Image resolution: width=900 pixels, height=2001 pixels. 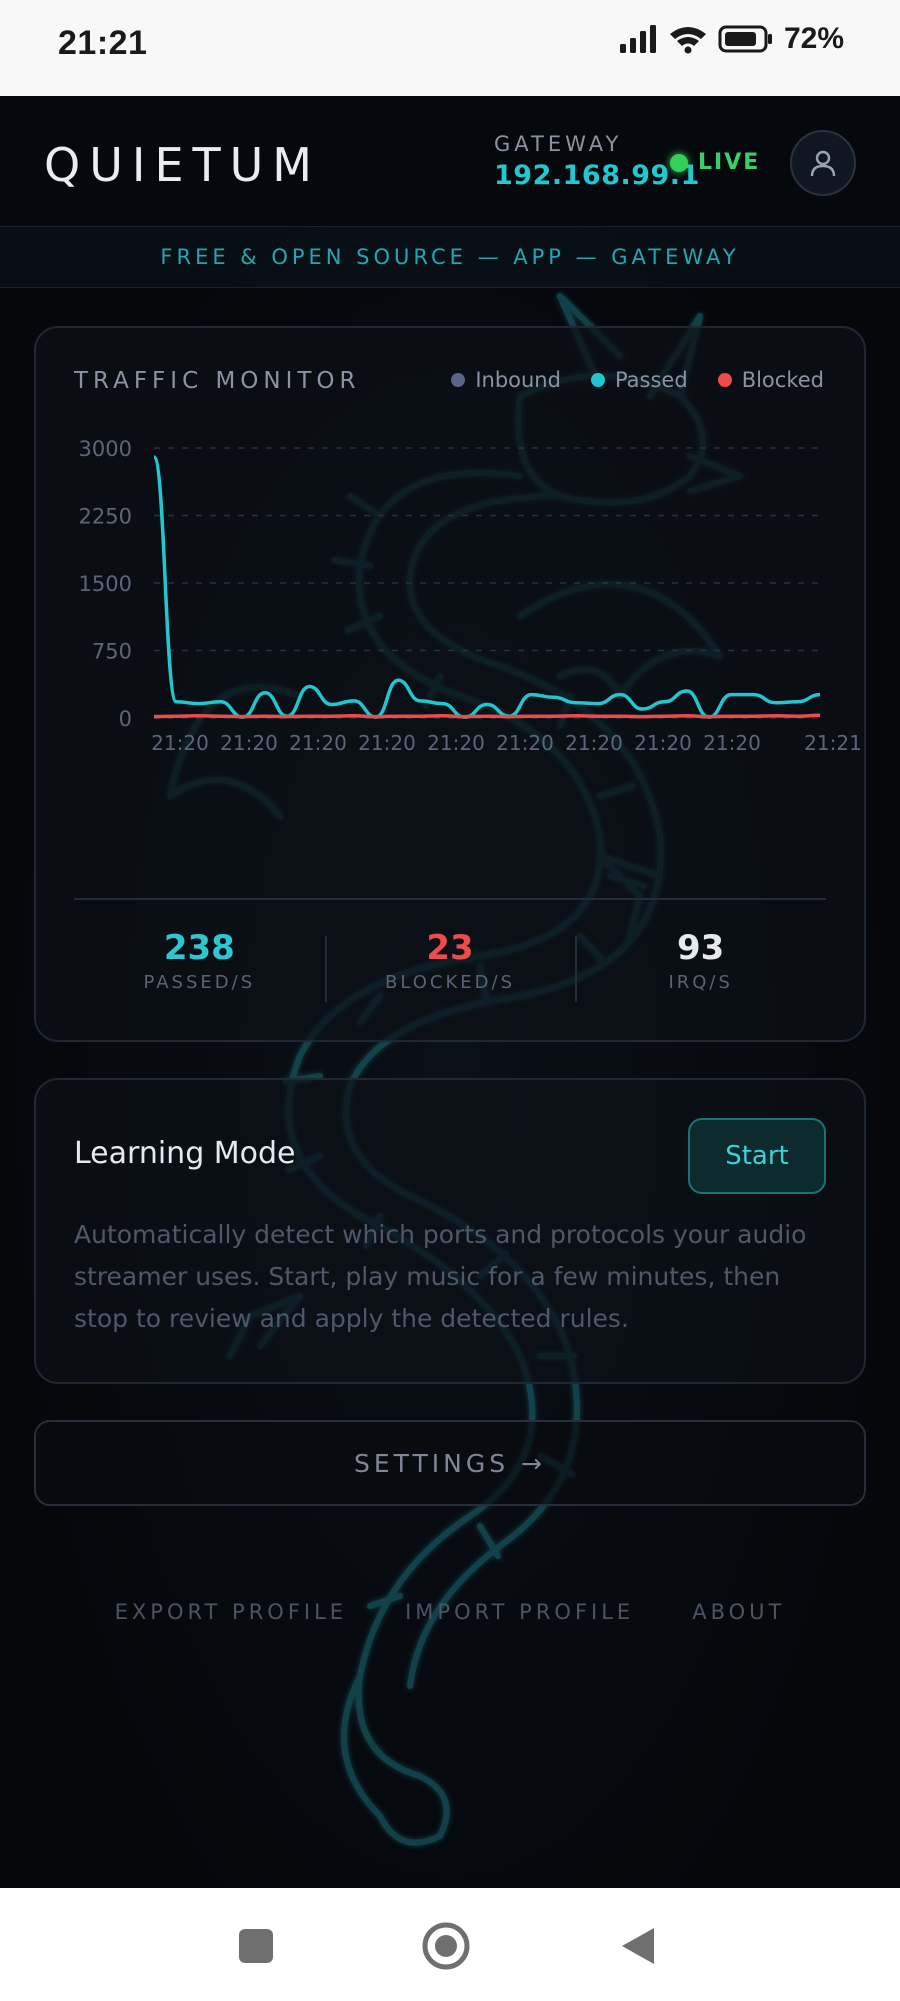 What do you see at coordinates (729, 162) in the screenshot?
I see `live-label: LIVE` at bounding box center [729, 162].